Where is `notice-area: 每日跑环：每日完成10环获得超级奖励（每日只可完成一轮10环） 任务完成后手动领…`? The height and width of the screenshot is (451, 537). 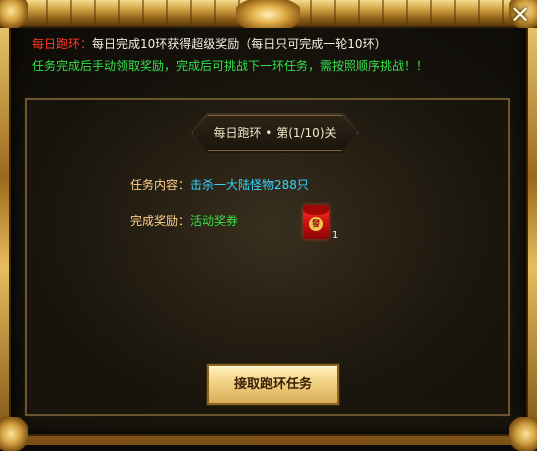
notice-area: 每日跑环：每日完成10环获得超级奖励（每日只可完成一轮10环） 任务完成后手动领… is located at coordinates (267, 62).